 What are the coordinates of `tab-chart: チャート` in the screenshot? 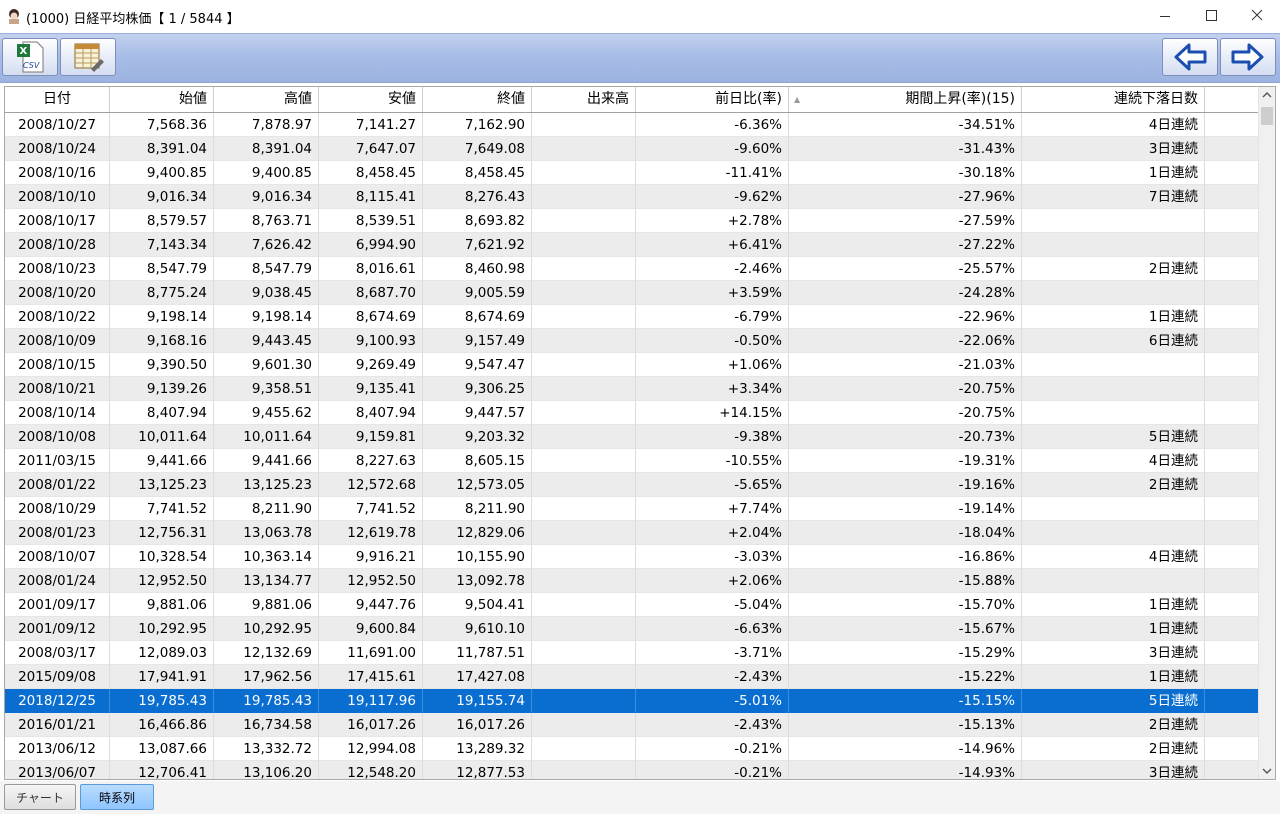 It's located at (40, 797).